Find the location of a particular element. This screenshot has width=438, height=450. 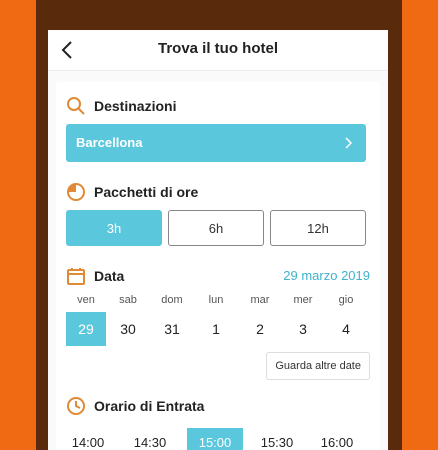

day-name: sab is located at coordinates (128, 300).